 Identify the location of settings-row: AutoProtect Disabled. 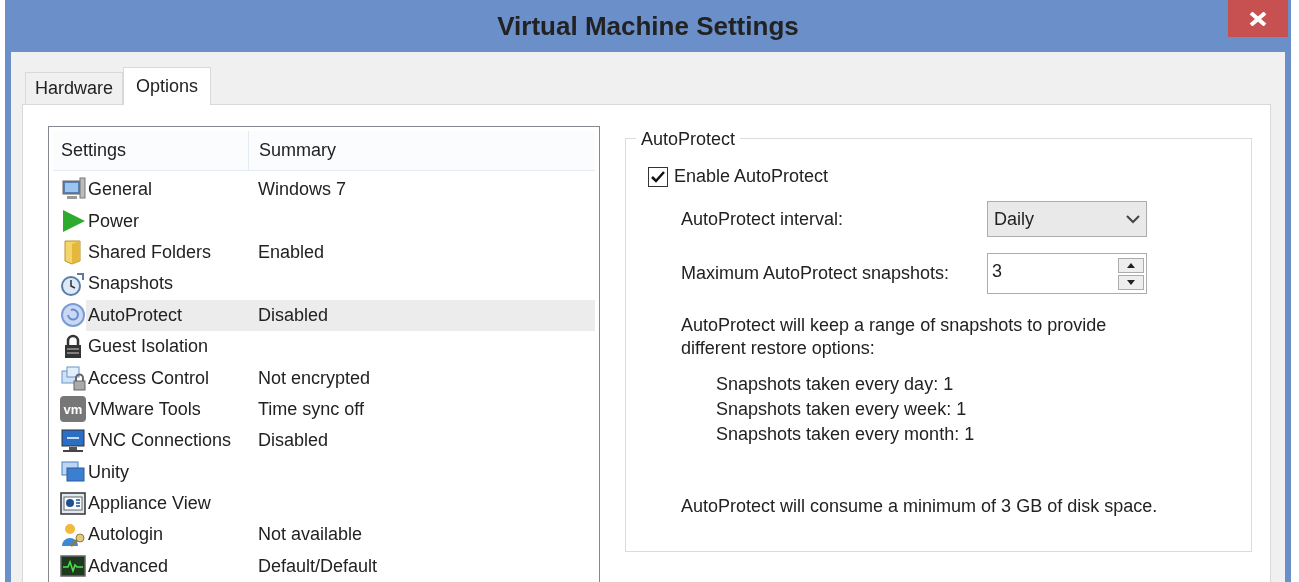
(340, 315).